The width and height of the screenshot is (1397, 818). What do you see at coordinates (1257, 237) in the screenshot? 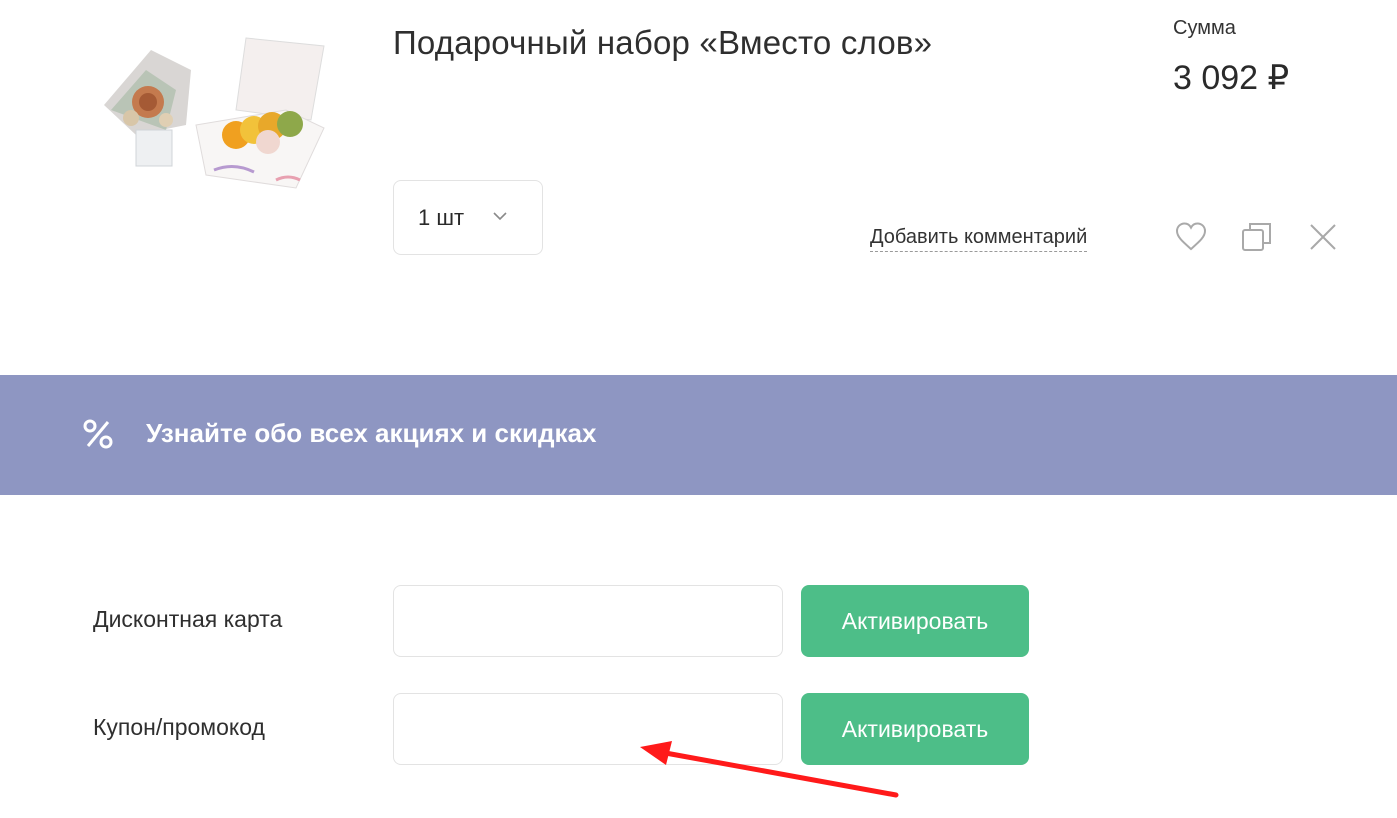
I see `copy-icon` at bounding box center [1257, 237].